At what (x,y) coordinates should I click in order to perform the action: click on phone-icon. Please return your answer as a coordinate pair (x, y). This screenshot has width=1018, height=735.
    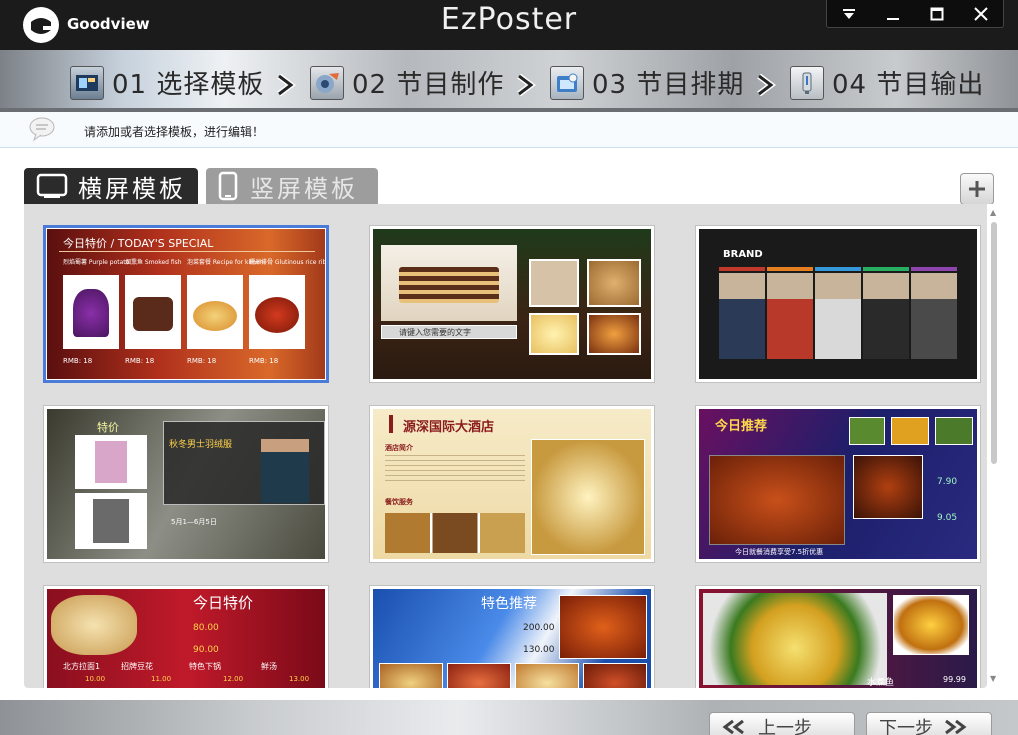
    Looking at the image, I should click on (228, 186).